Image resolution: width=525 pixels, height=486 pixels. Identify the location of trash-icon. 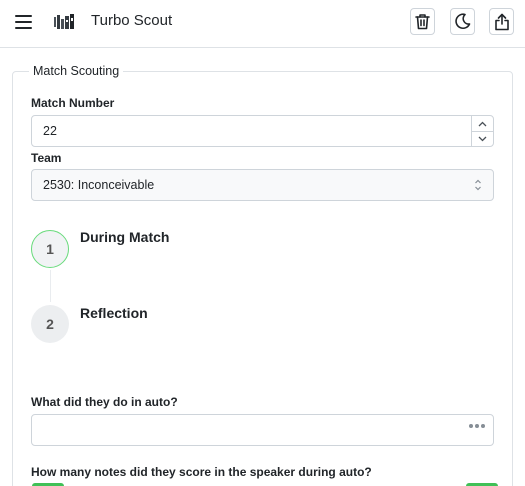
(422, 22).